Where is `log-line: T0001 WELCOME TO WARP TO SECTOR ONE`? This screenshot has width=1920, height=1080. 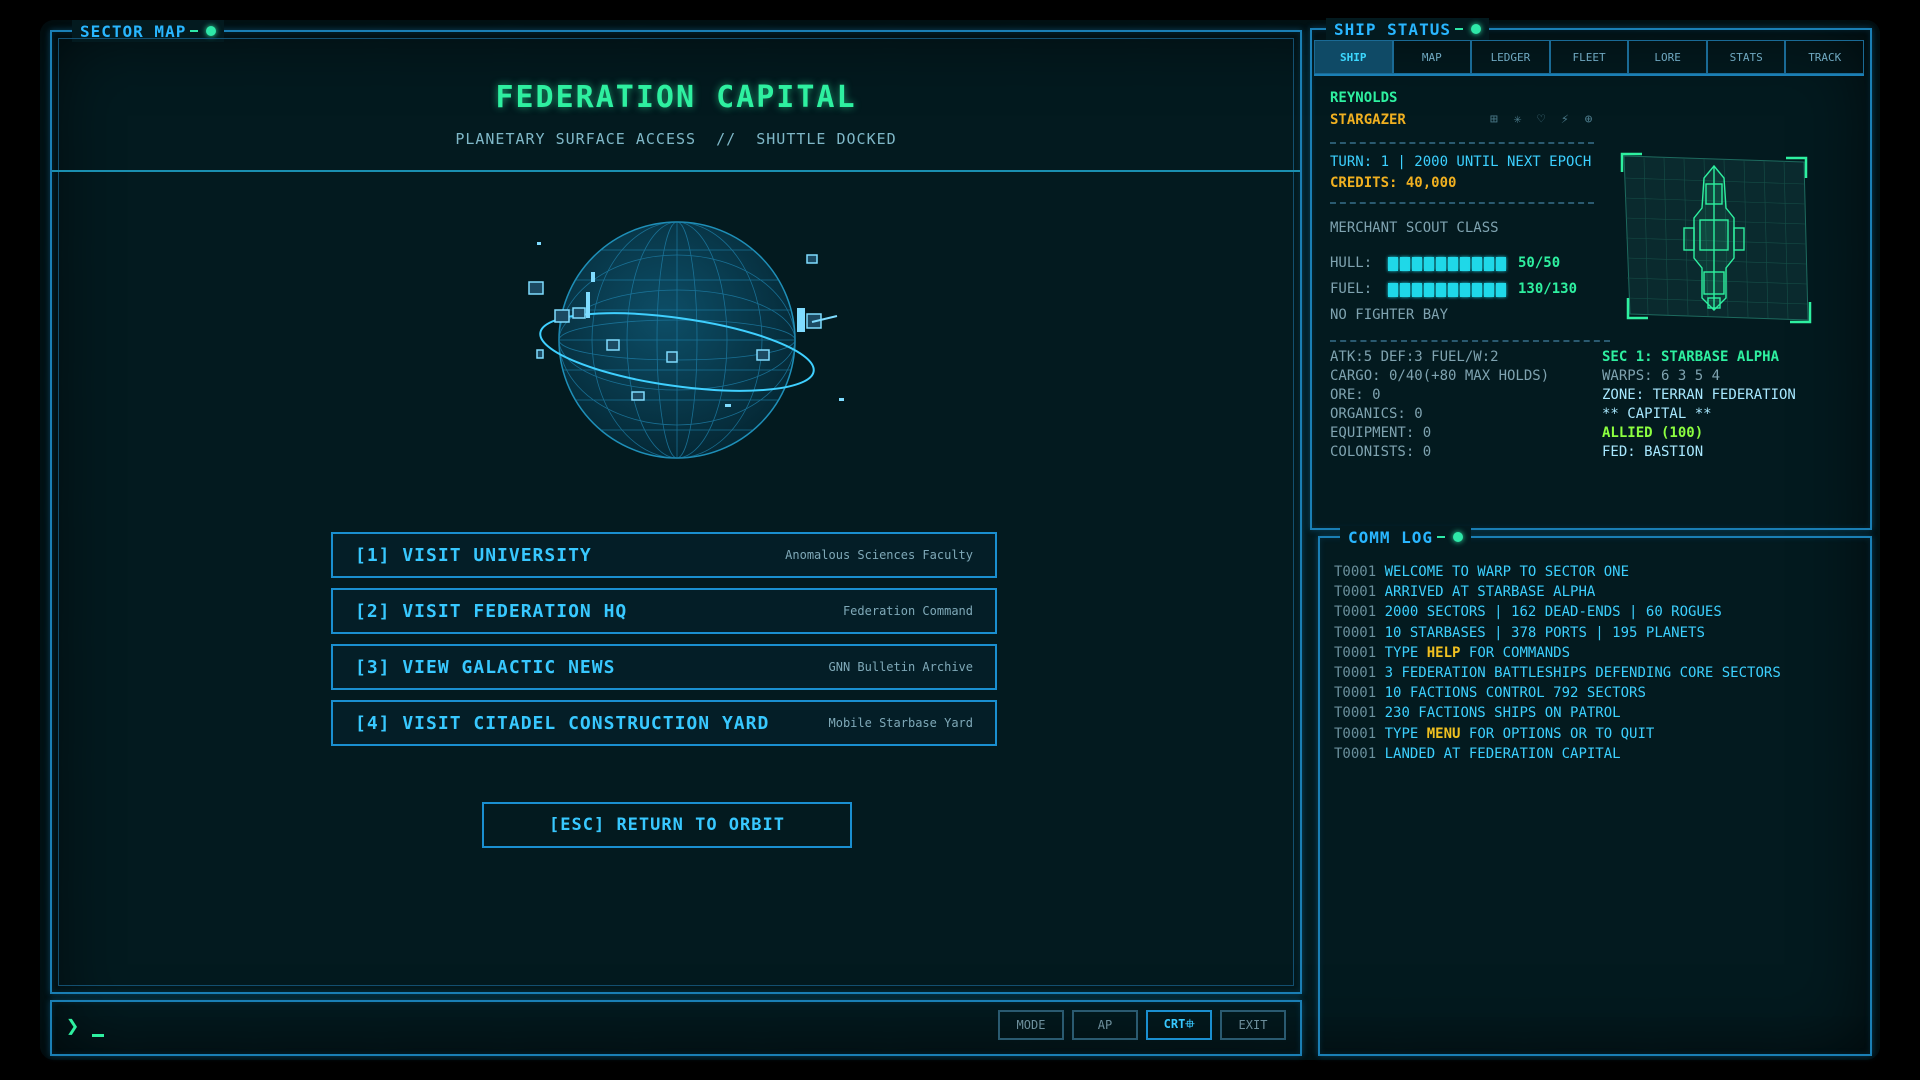
log-line: T0001 WELCOME TO WARP TO SECTOR ONE is located at coordinates (1557, 572).